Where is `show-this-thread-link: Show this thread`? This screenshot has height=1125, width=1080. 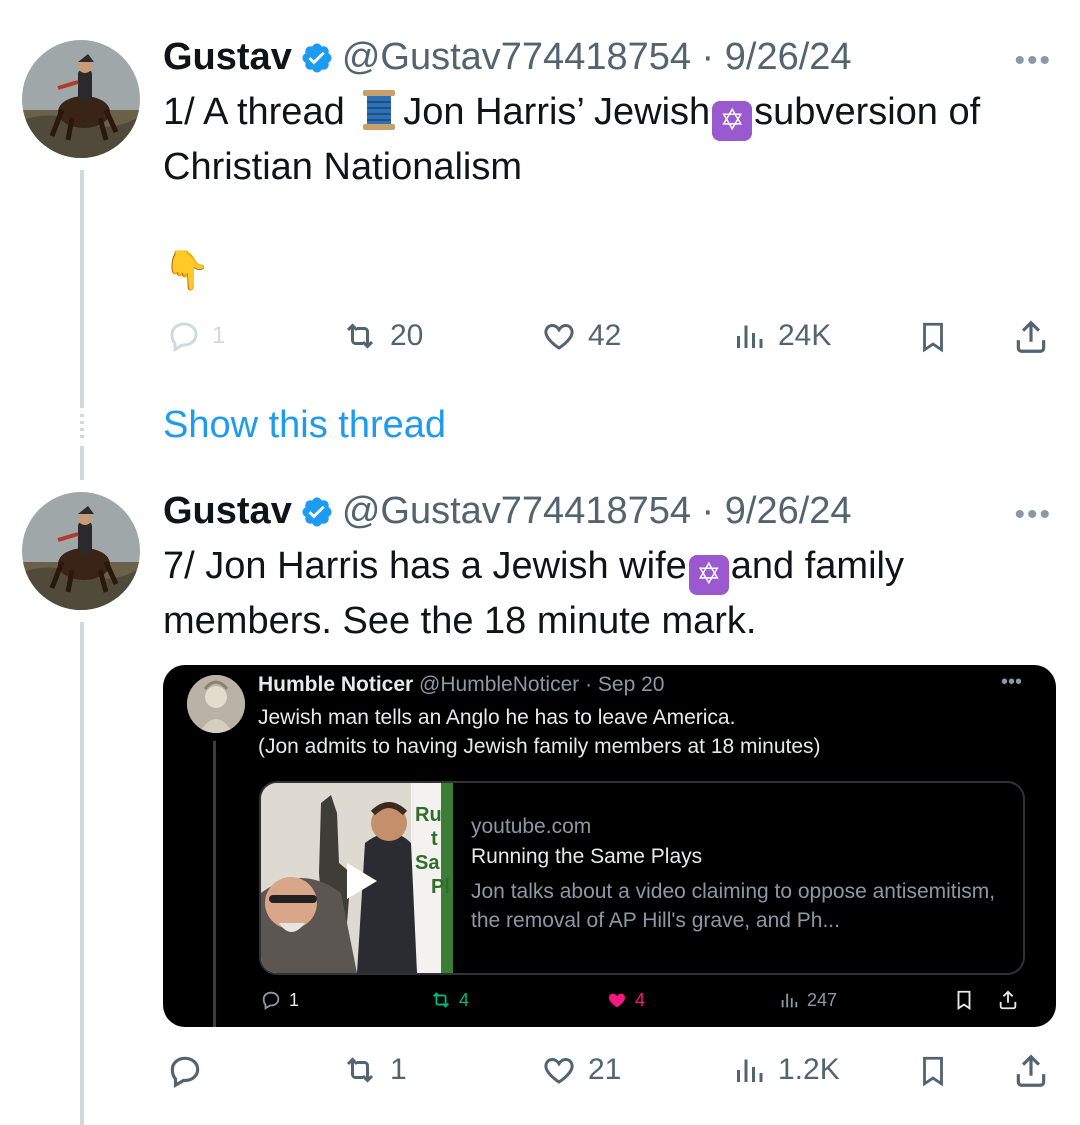
show-this-thread-link: Show this thread is located at coordinates (304, 425).